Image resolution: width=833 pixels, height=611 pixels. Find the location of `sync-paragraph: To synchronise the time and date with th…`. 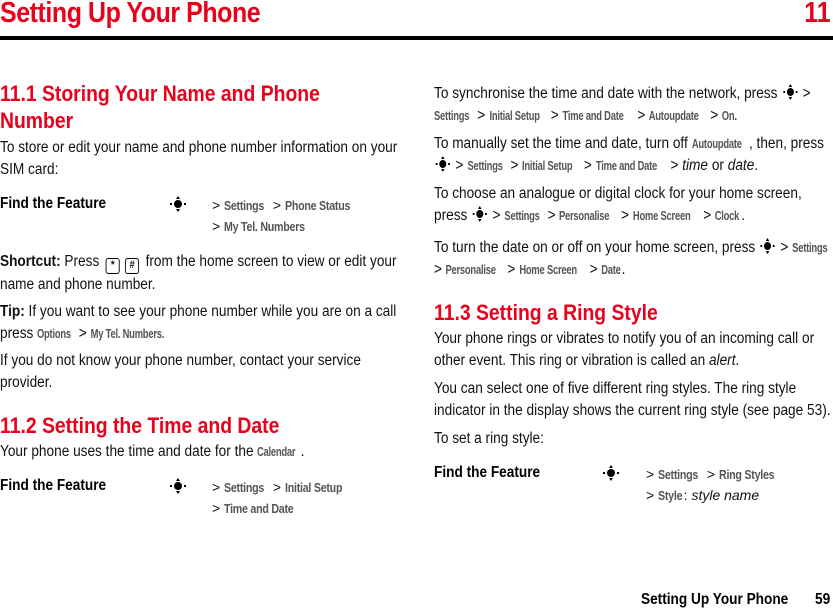

sync-paragraph: To synchronise the time and date with th… is located at coordinates (633, 105).